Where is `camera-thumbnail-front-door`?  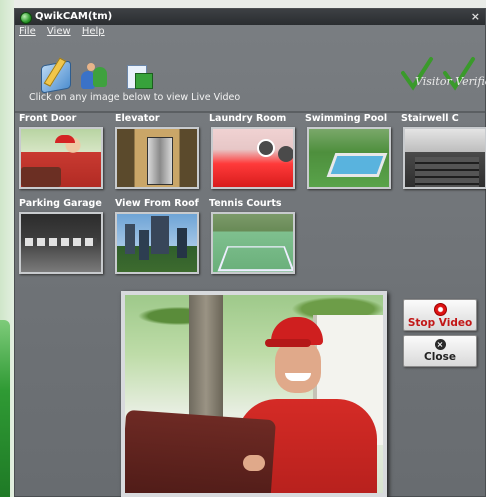
camera-thumbnail-front-door is located at coordinates (61, 158).